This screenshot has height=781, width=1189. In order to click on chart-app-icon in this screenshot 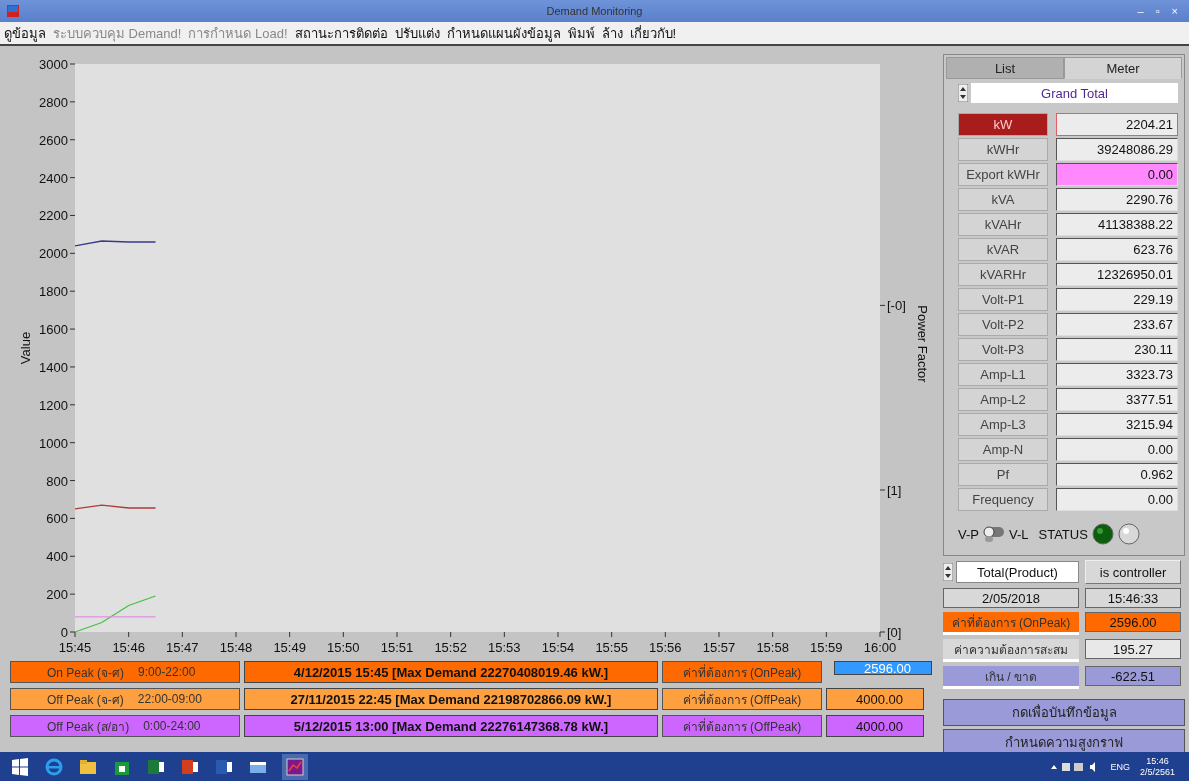, I will do `click(295, 766)`.